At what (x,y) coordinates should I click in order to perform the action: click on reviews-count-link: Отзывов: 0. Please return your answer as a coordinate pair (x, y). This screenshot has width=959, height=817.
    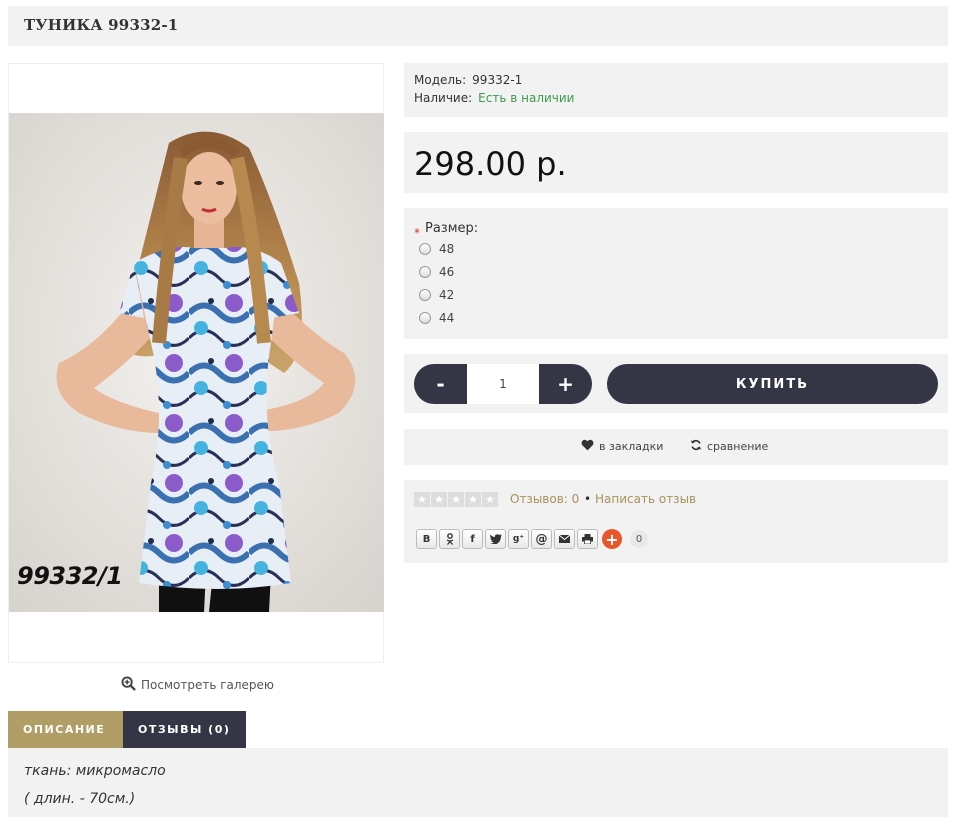
    Looking at the image, I should click on (544, 499).